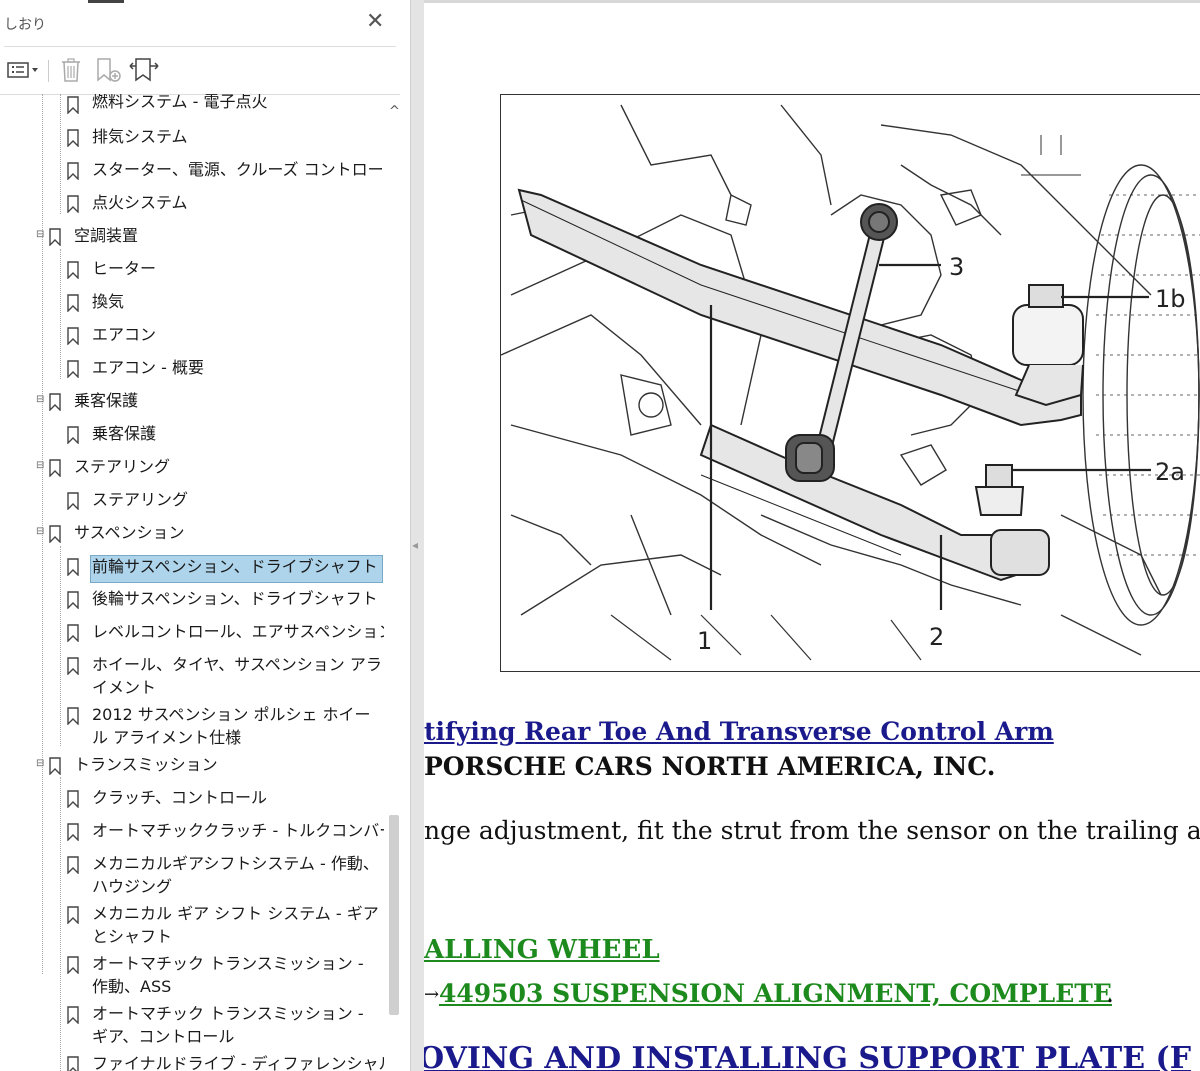 This screenshot has width=1200, height=1071. Describe the element at coordinates (238, 1062) in the screenshot. I see `bookmark-label: ファイナルドライブ - ディファレンシャル、ディ` at that location.